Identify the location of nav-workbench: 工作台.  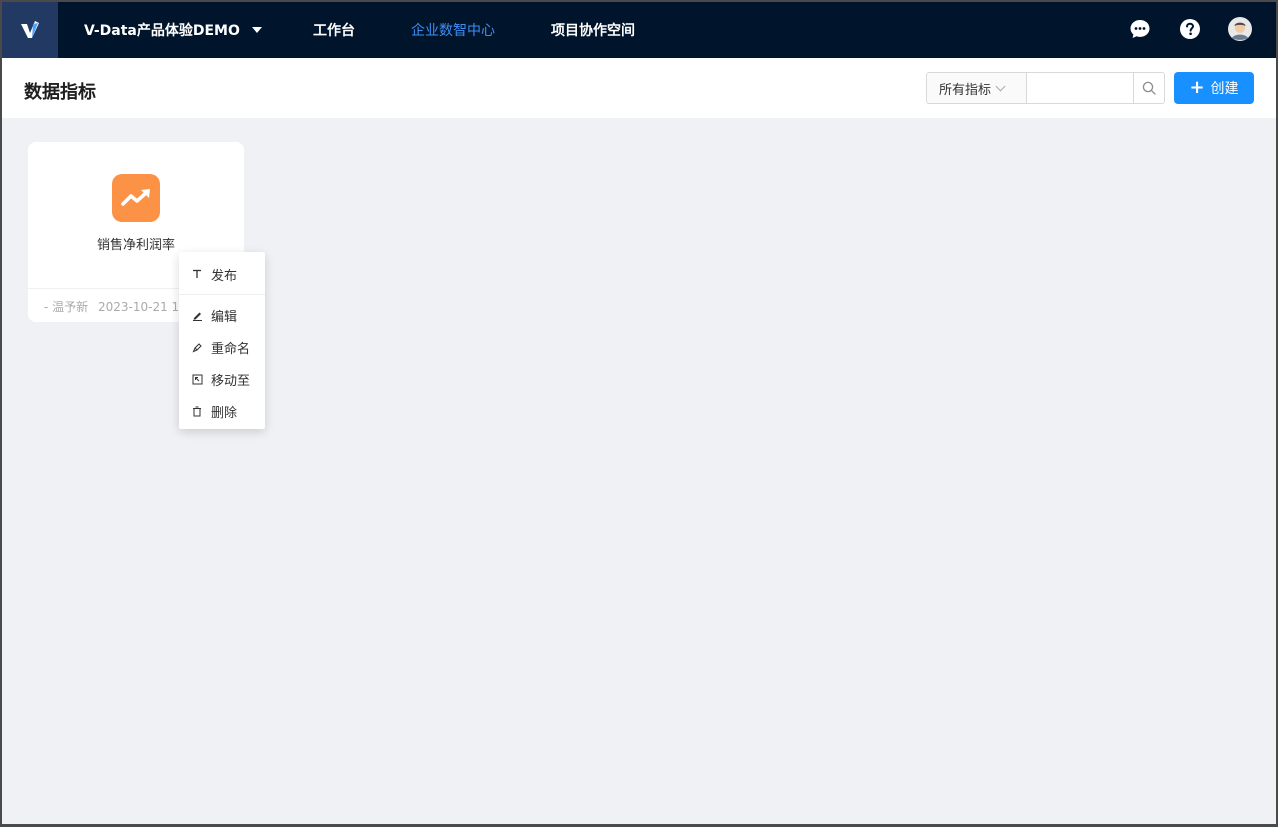
(334, 30).